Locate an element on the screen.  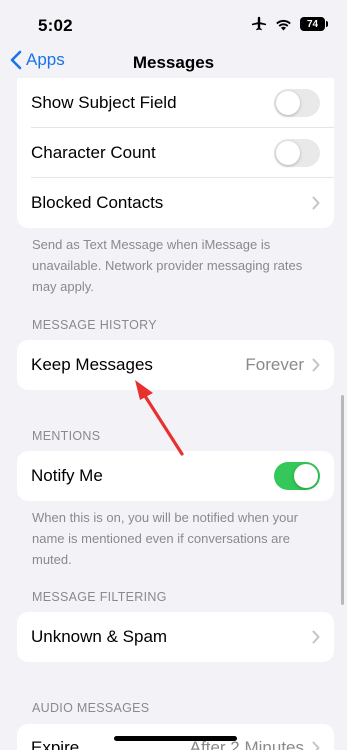
row-unknown-spam: Unknown & Spam is located at coordinates (175, 637).